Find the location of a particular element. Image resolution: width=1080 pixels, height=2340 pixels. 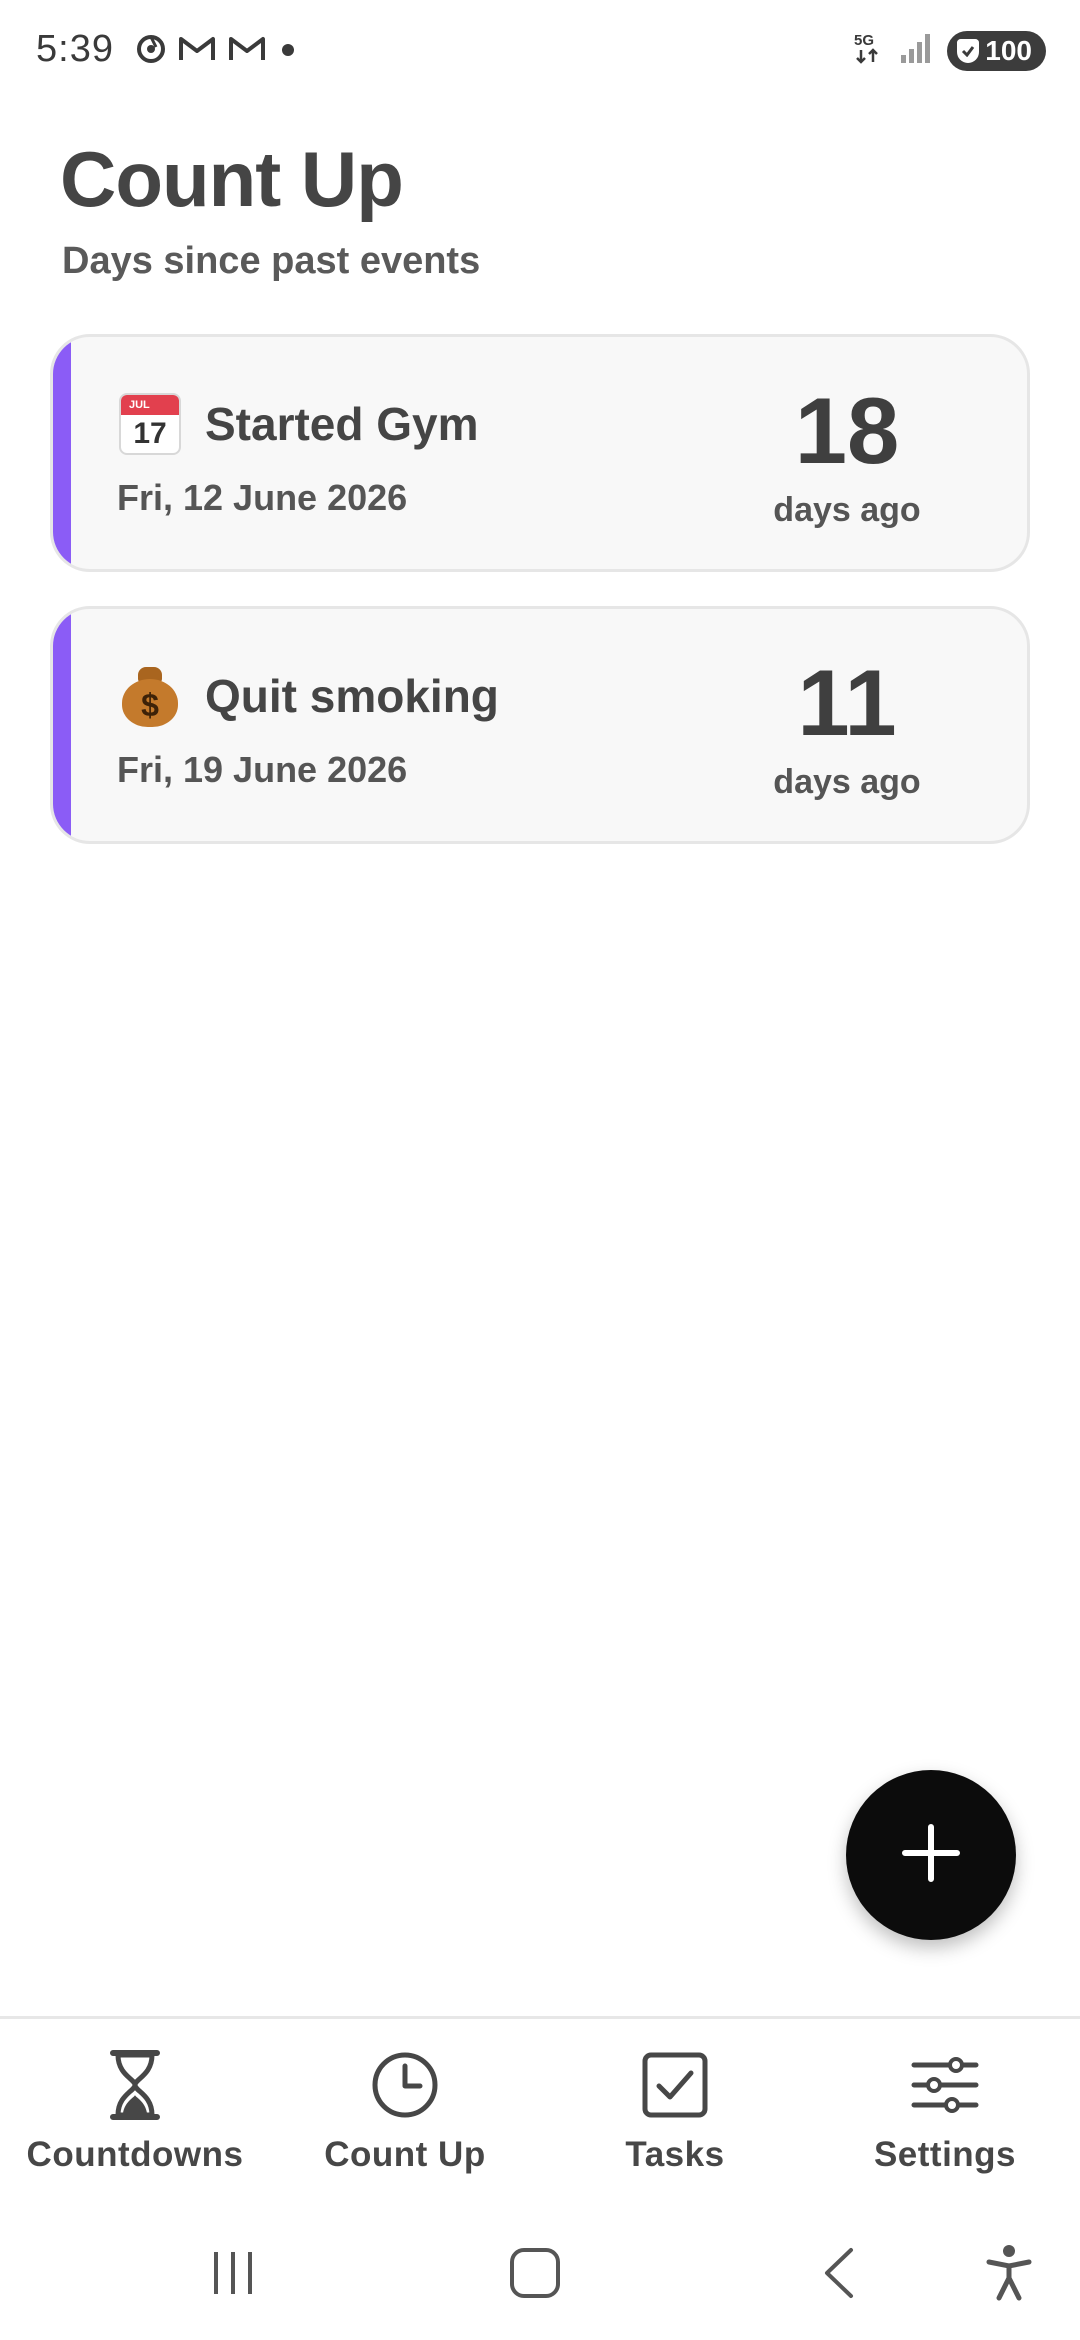

battery-indicator: 100 is located at coordinates (996, 50).